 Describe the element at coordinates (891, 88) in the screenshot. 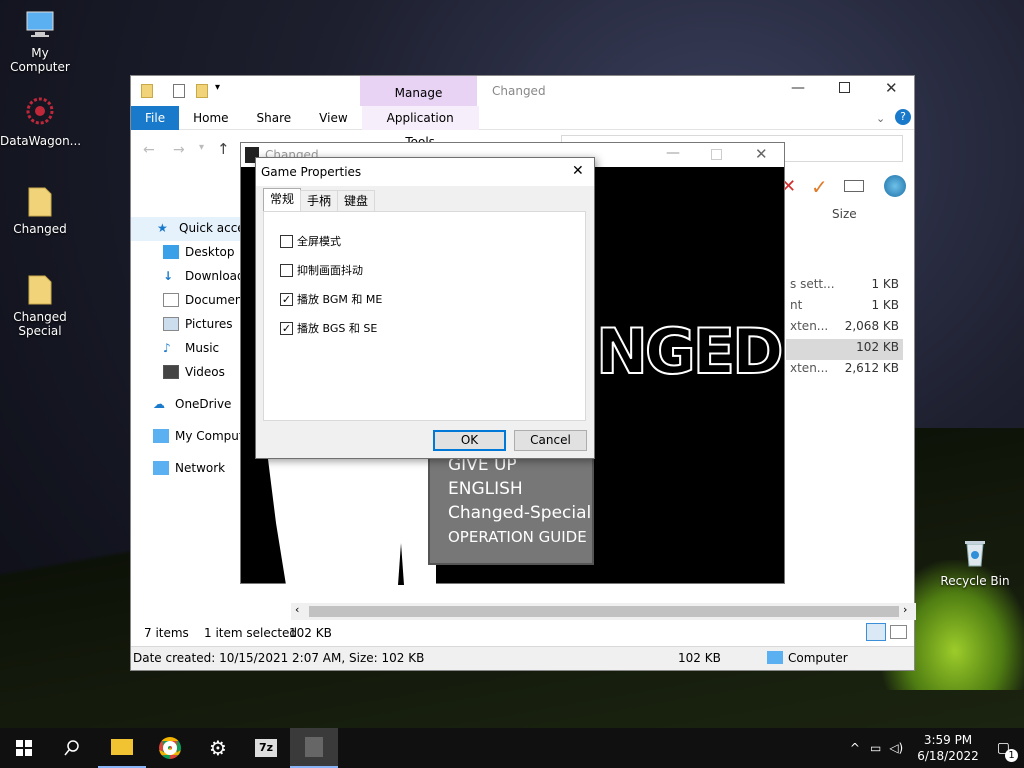

I see `close-button: ✕` at that location.